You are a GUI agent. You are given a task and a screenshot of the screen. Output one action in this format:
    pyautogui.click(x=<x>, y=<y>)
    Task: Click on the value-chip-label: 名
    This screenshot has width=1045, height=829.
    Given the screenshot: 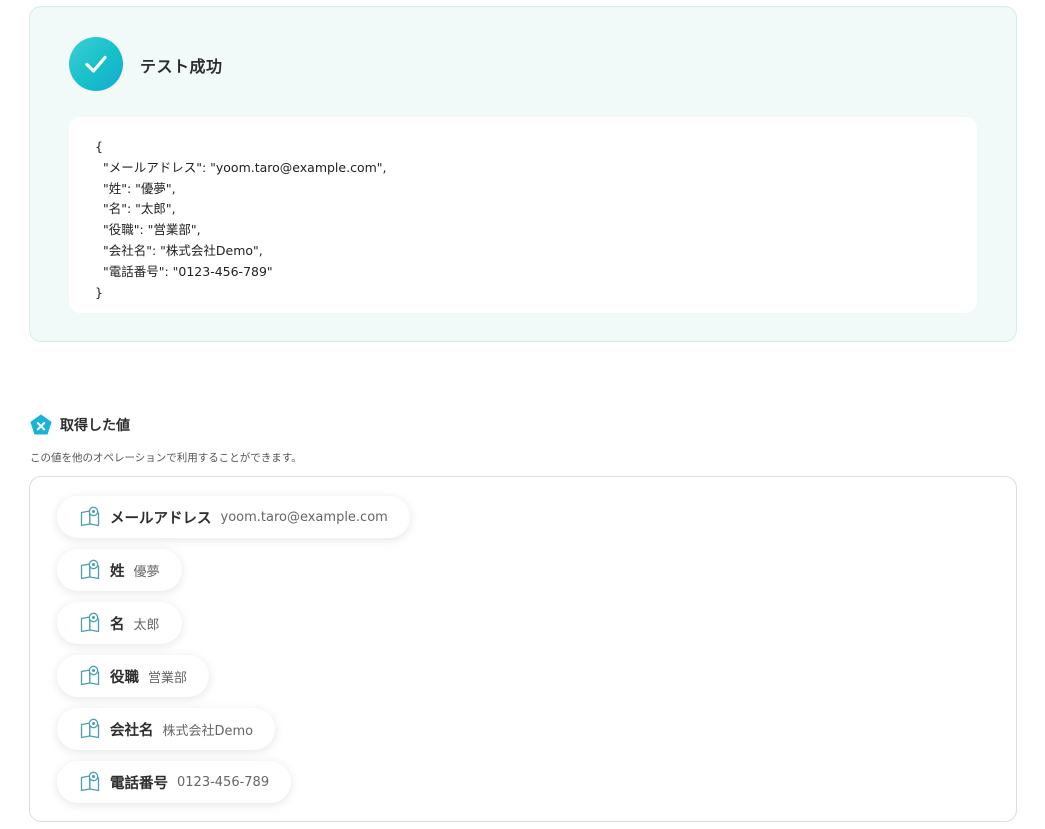 What is the action you would take?
    pyautogui.click(x=117, y=624)
    